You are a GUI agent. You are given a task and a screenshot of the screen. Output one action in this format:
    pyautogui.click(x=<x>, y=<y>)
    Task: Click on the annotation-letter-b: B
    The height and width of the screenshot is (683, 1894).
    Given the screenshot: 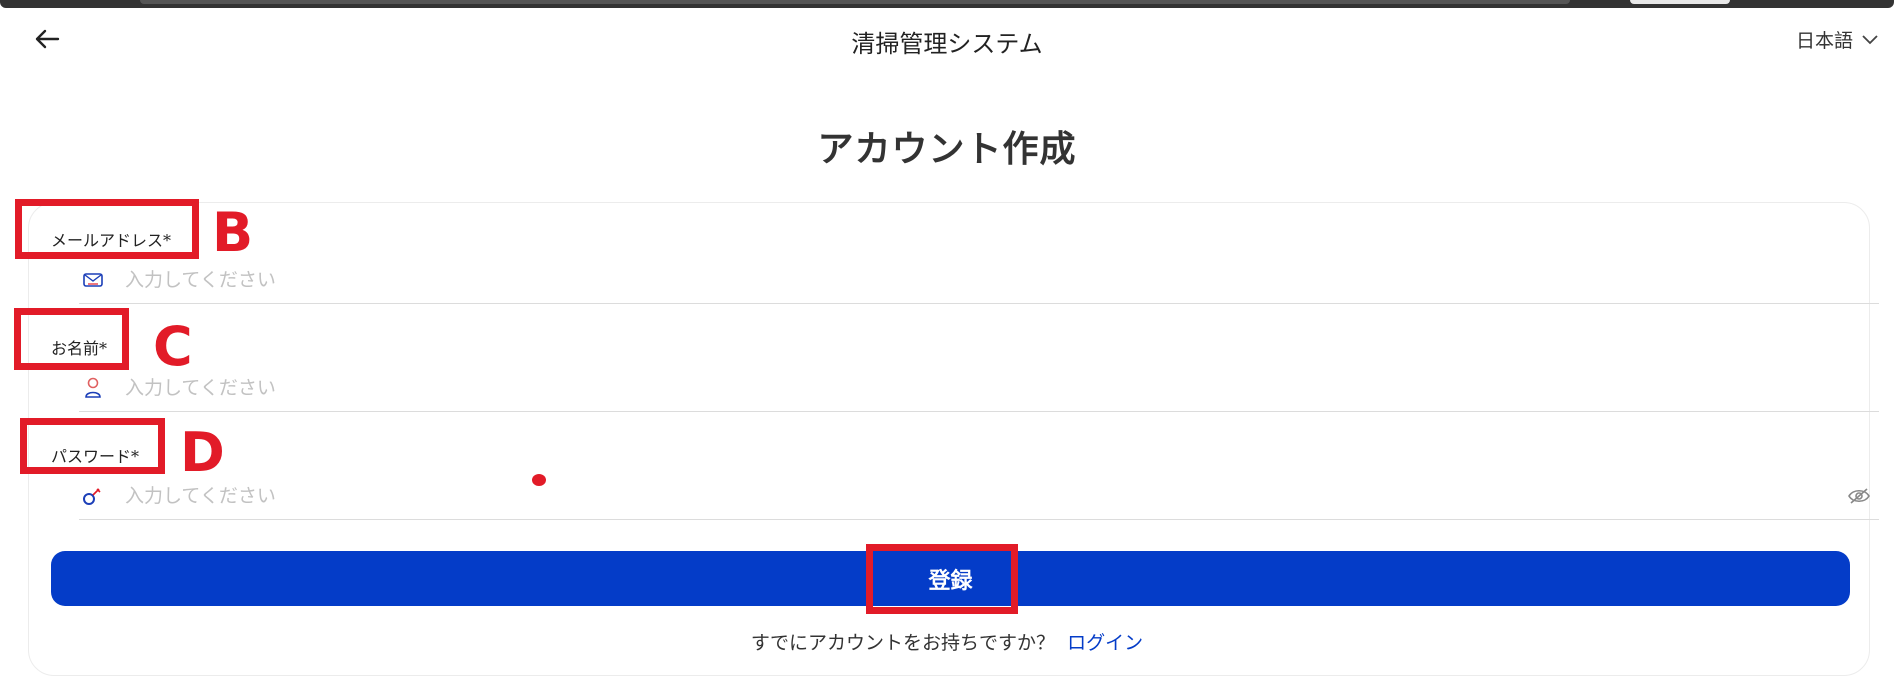 What is the action you would take?
    pyautogui.click(x=233, y=232)
    